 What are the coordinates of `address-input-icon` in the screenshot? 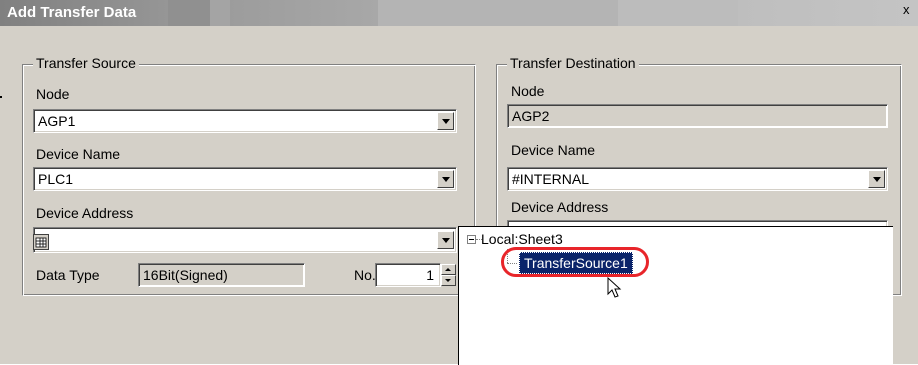 It's located at (41, 242).